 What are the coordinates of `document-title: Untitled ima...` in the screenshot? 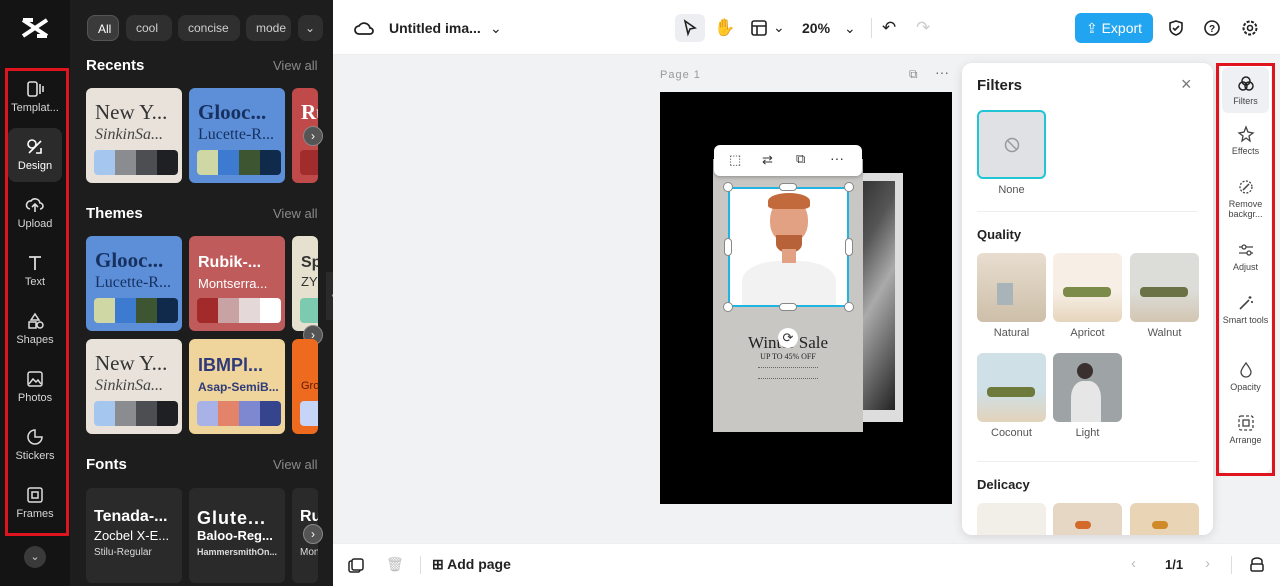 It's located at (435, 28).